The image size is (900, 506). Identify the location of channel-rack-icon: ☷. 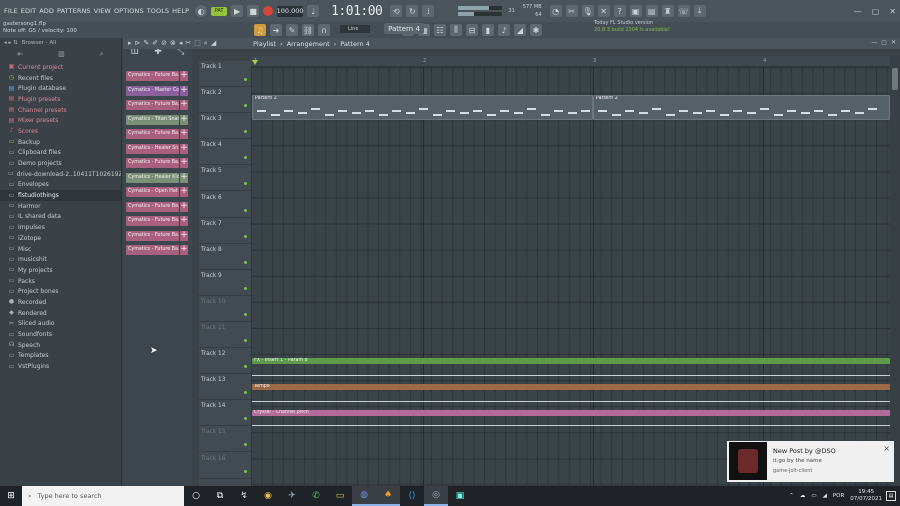
(440, 30).